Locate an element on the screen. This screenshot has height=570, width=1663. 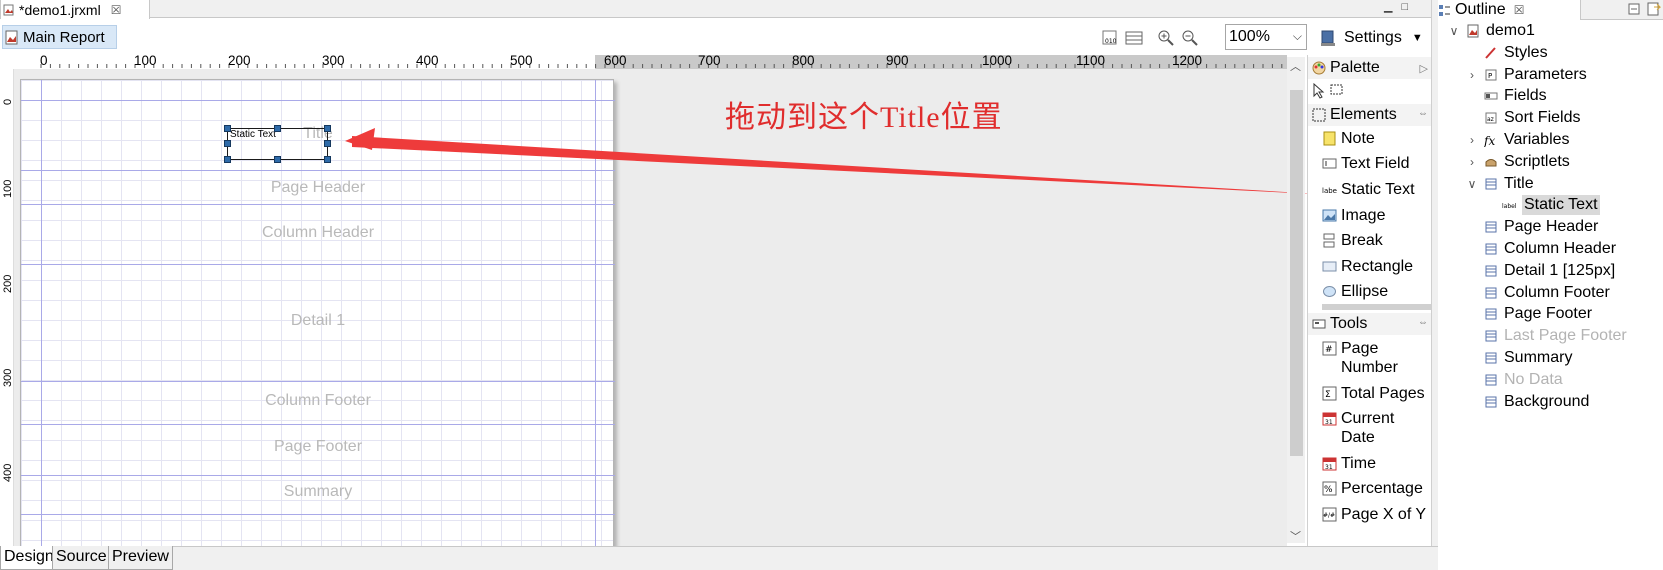
palette-tool-current-date: 31 Current Date is located at coordinates (1376, 428).